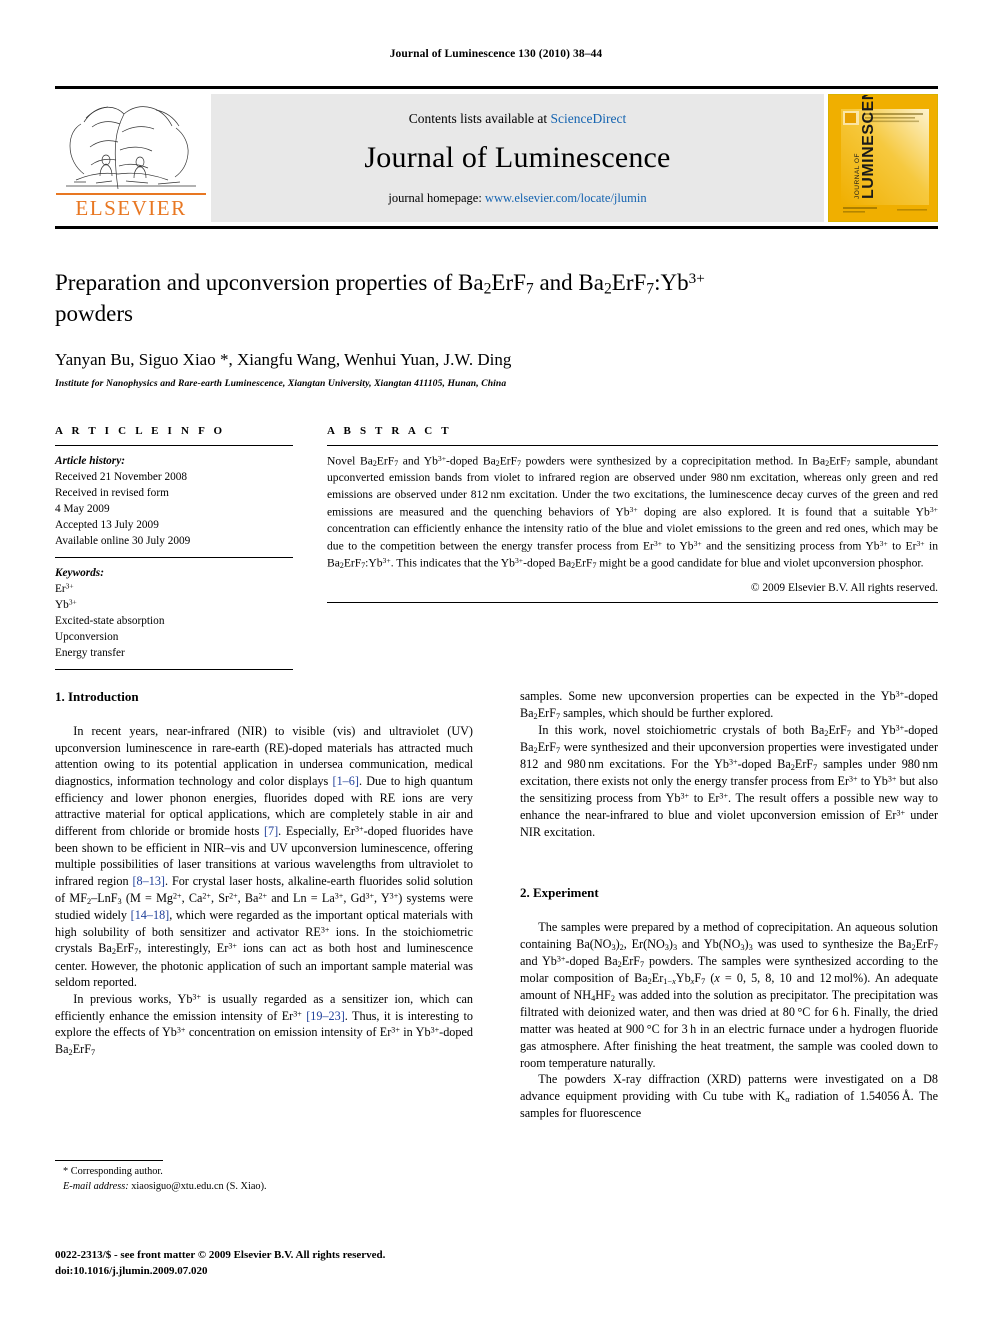  I want to click on journal-title: Journal of Luminescence, so click(517, 157).